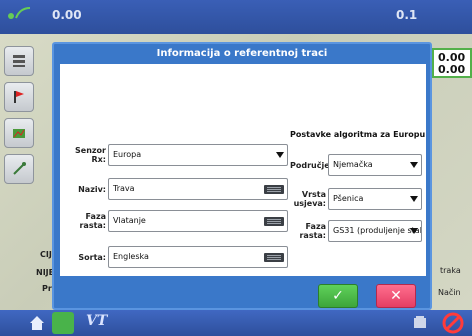 The height and width of the screenshot is (336, 472). What do you see at coordinates (92, 221) in the screenshot?
I see `growth-stage-label: Faza rasta:` at bounding box center [92, 221].